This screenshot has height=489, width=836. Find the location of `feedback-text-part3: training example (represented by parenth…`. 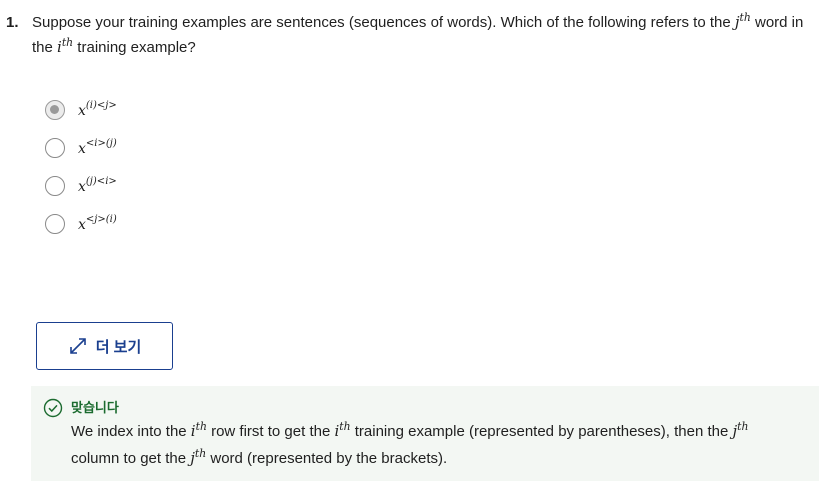

feedback-text-part3: training example (represented by parenth… is located at coordinates (541, 431).